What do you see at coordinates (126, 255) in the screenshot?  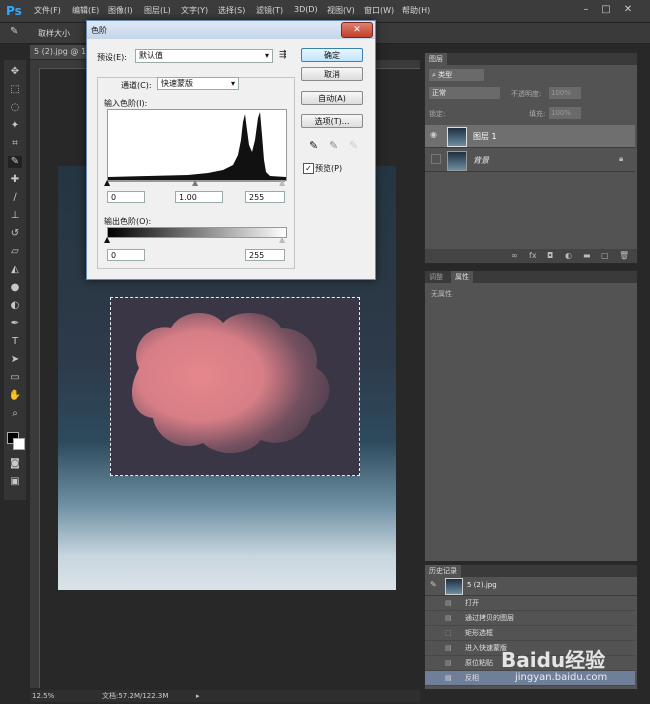 I see `output-black-field: 0` at bounding box center [126, 255].